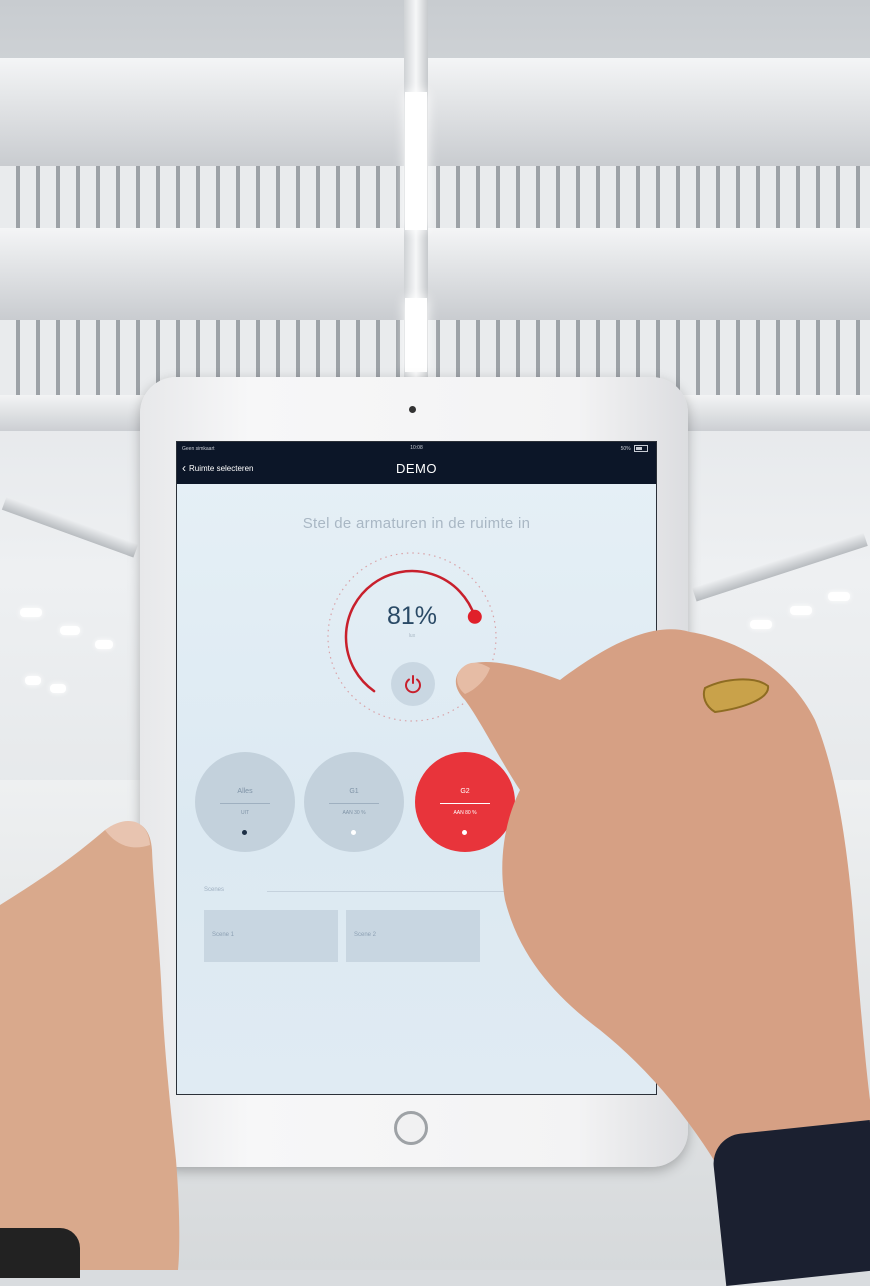 Image resolution: width=870 pixels, height=1286 pixels. What do you see at coordinates (790, 1203) in the screenshot?
I see `jacket-sleeve` at bounding box center [790, 1203].